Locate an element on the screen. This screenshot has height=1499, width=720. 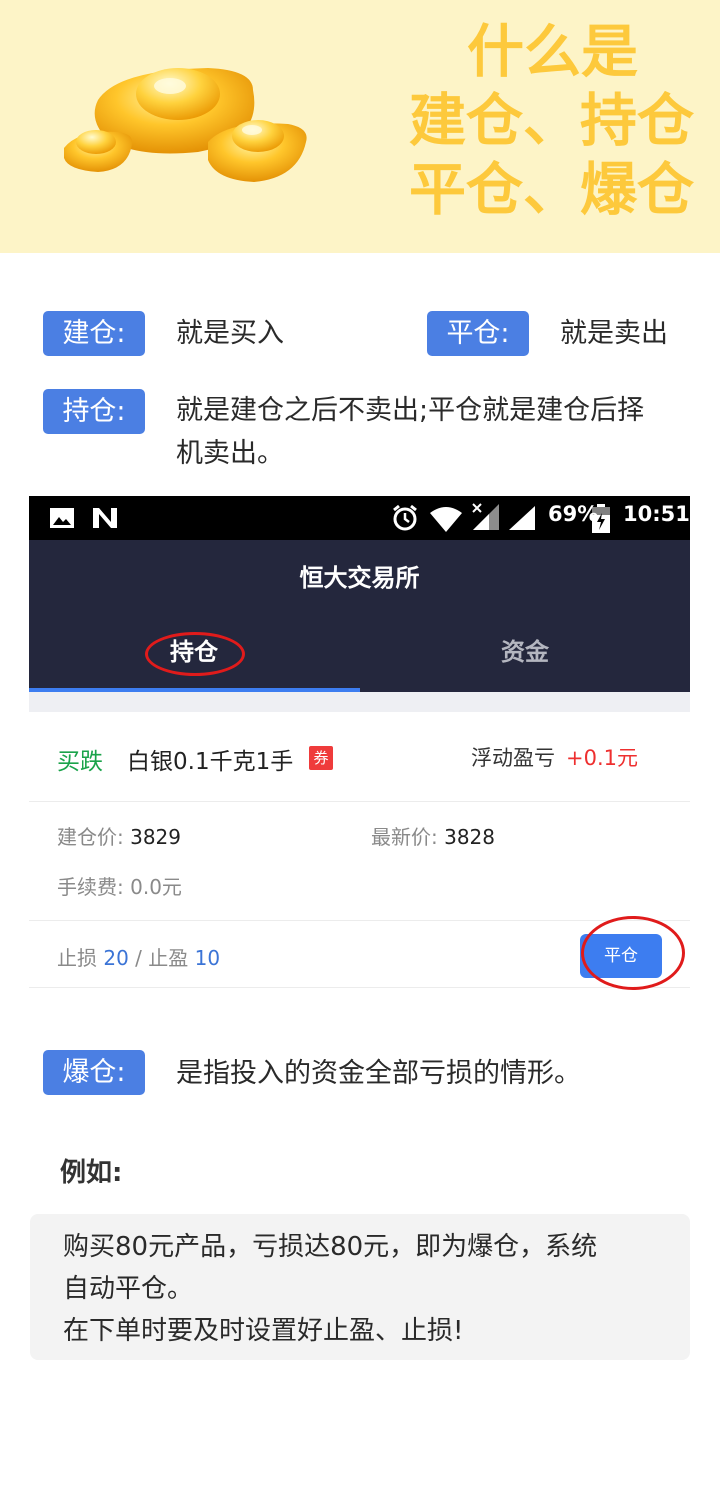
coupon-badge: 券 is located at coordinates (321, 758).